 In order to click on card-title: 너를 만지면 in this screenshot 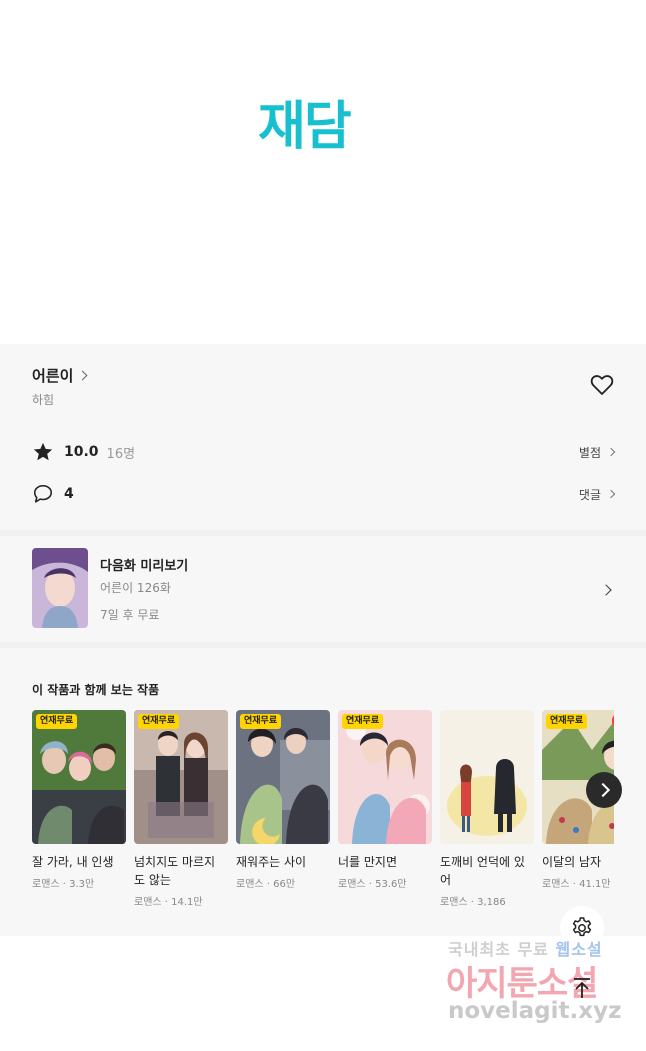, I will do `click(368, 862)`.